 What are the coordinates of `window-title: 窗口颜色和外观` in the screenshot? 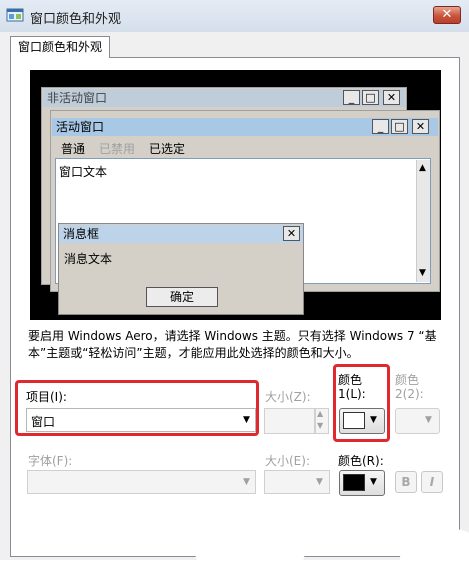 It's located at (76, 19).